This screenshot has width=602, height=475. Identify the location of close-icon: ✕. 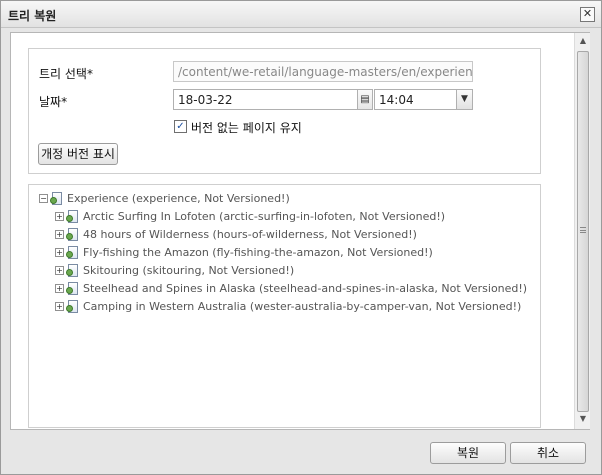
(587, 14).